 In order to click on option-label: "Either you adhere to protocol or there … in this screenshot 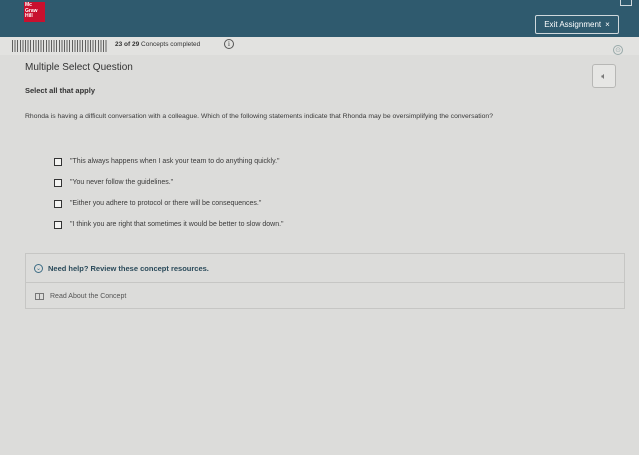, I will do `click(166, 203)`.